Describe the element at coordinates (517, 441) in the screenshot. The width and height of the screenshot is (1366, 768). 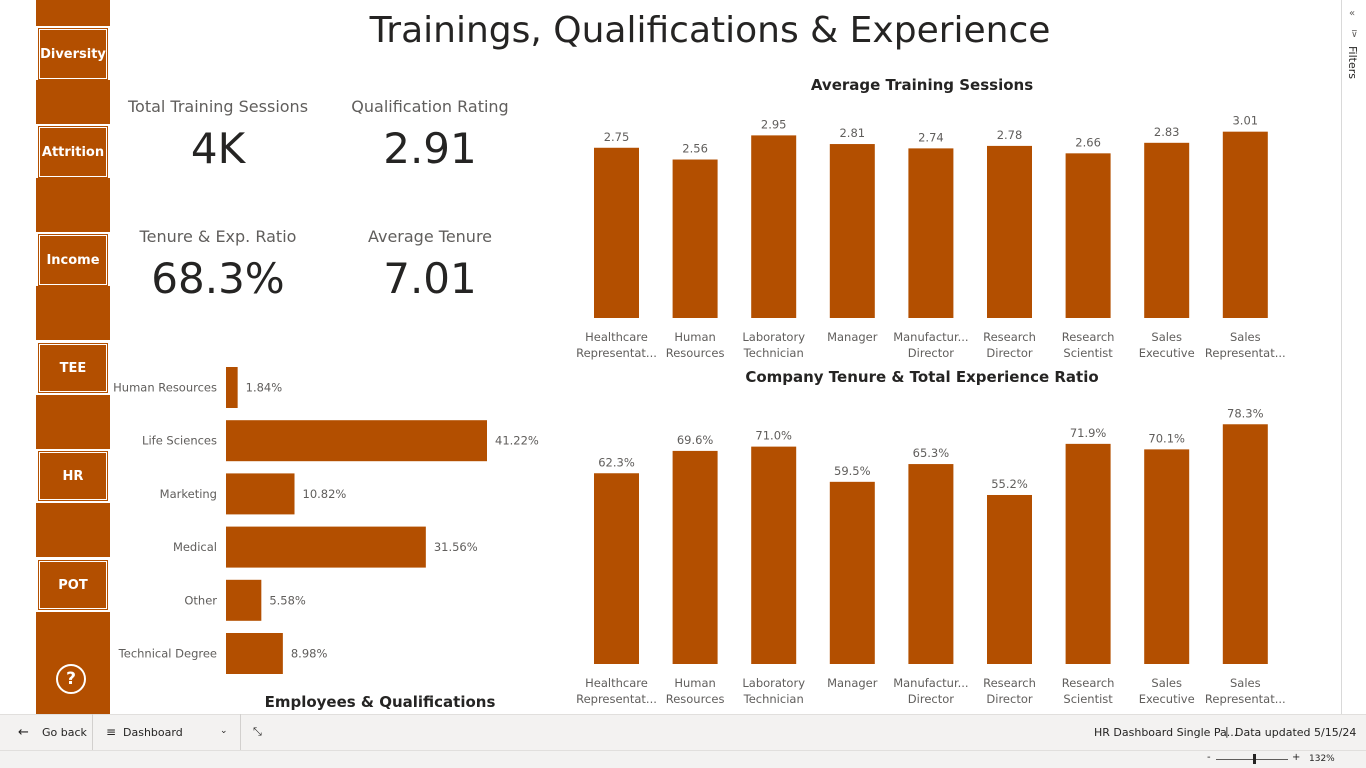
I see `data-label: 41.22%` at that location.